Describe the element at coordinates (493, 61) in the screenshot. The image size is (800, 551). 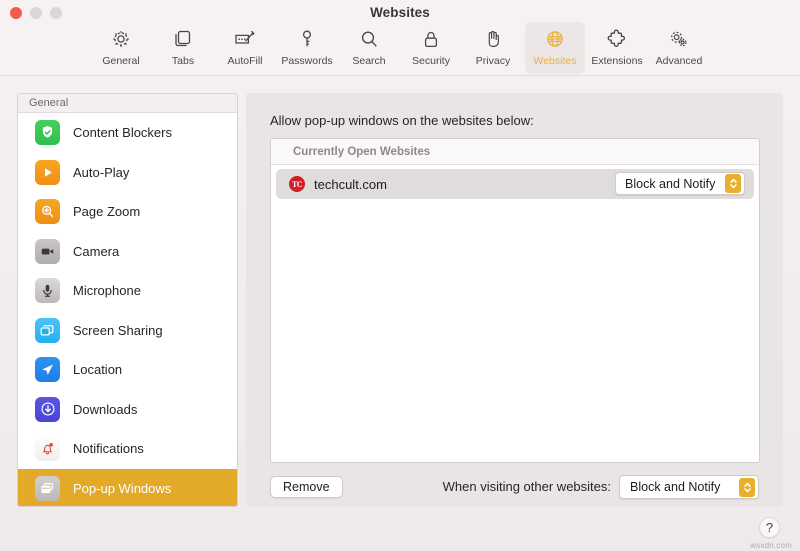
I see `toolbar-label: Privacy` at that location.